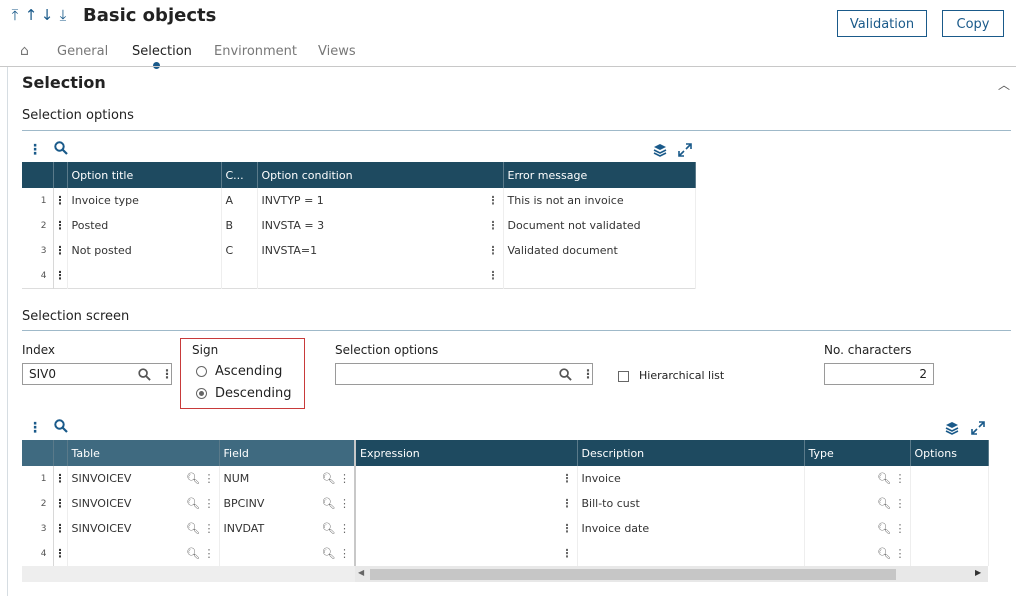 The height and width of the screenshot is (596, 1016). Describe the element at coordinates (466, 453) in the screenshot. I see `grid2-header-expression: Expression` at that location.